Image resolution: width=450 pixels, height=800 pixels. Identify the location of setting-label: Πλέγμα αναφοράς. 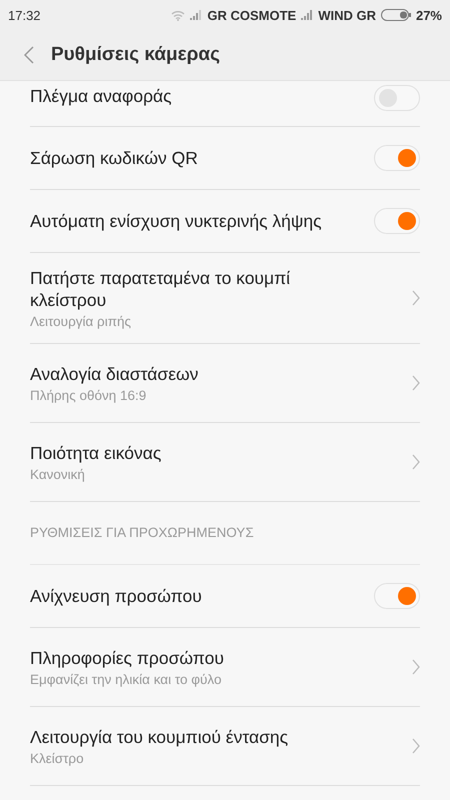
(101, 96).